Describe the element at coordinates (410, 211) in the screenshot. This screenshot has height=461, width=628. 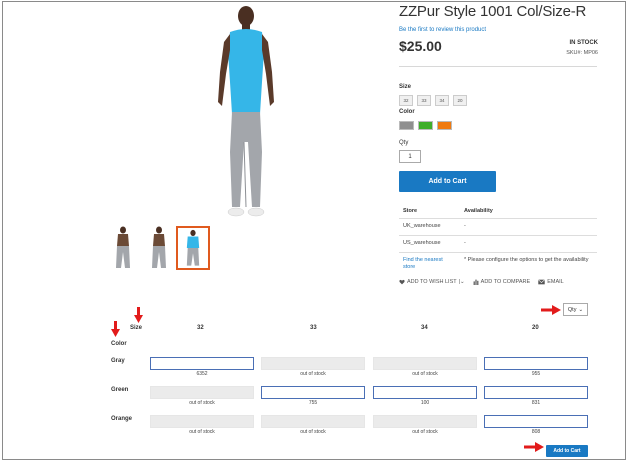
I see `store-header: Store` at that location.